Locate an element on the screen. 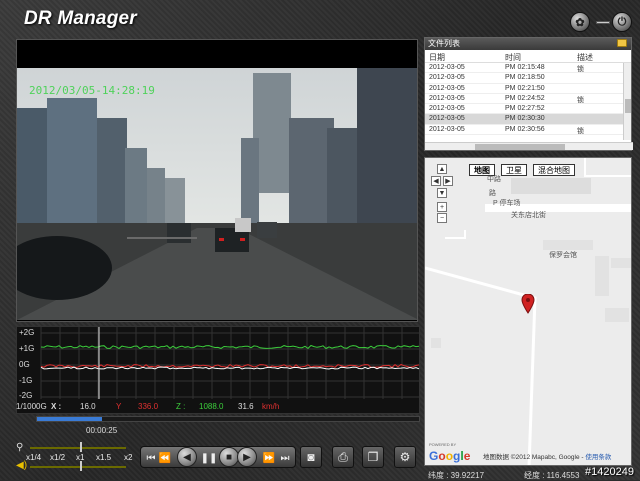 Image resolution: width=640 pixels, height=481 pixels. pan-right-icon: ▶ is located at coordinates (448, 181).